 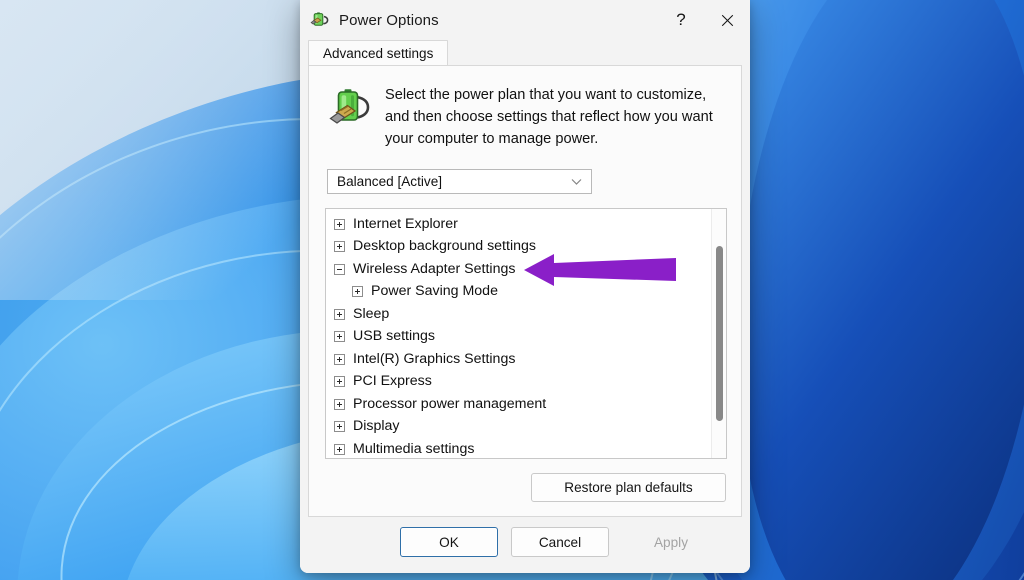 What do you see at coordinates (449, 542) in the screenshot?
I see `ok-button: OK` at bounding box center [449, 542].